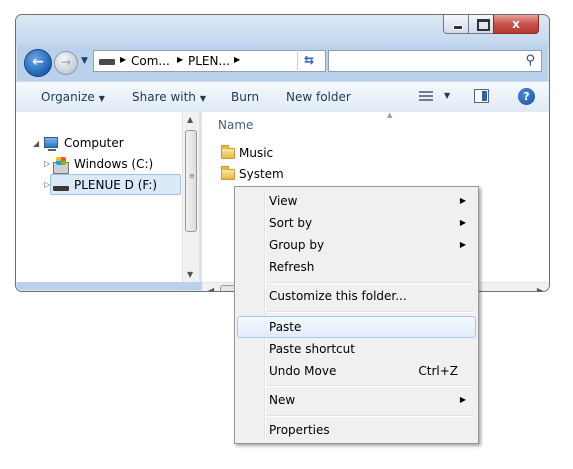 Image resolution: width=573 pixels, height=469 pixels. Describe the element at coordinates (426, 96) in the screenshot. I see `change-view-icon` at that location.